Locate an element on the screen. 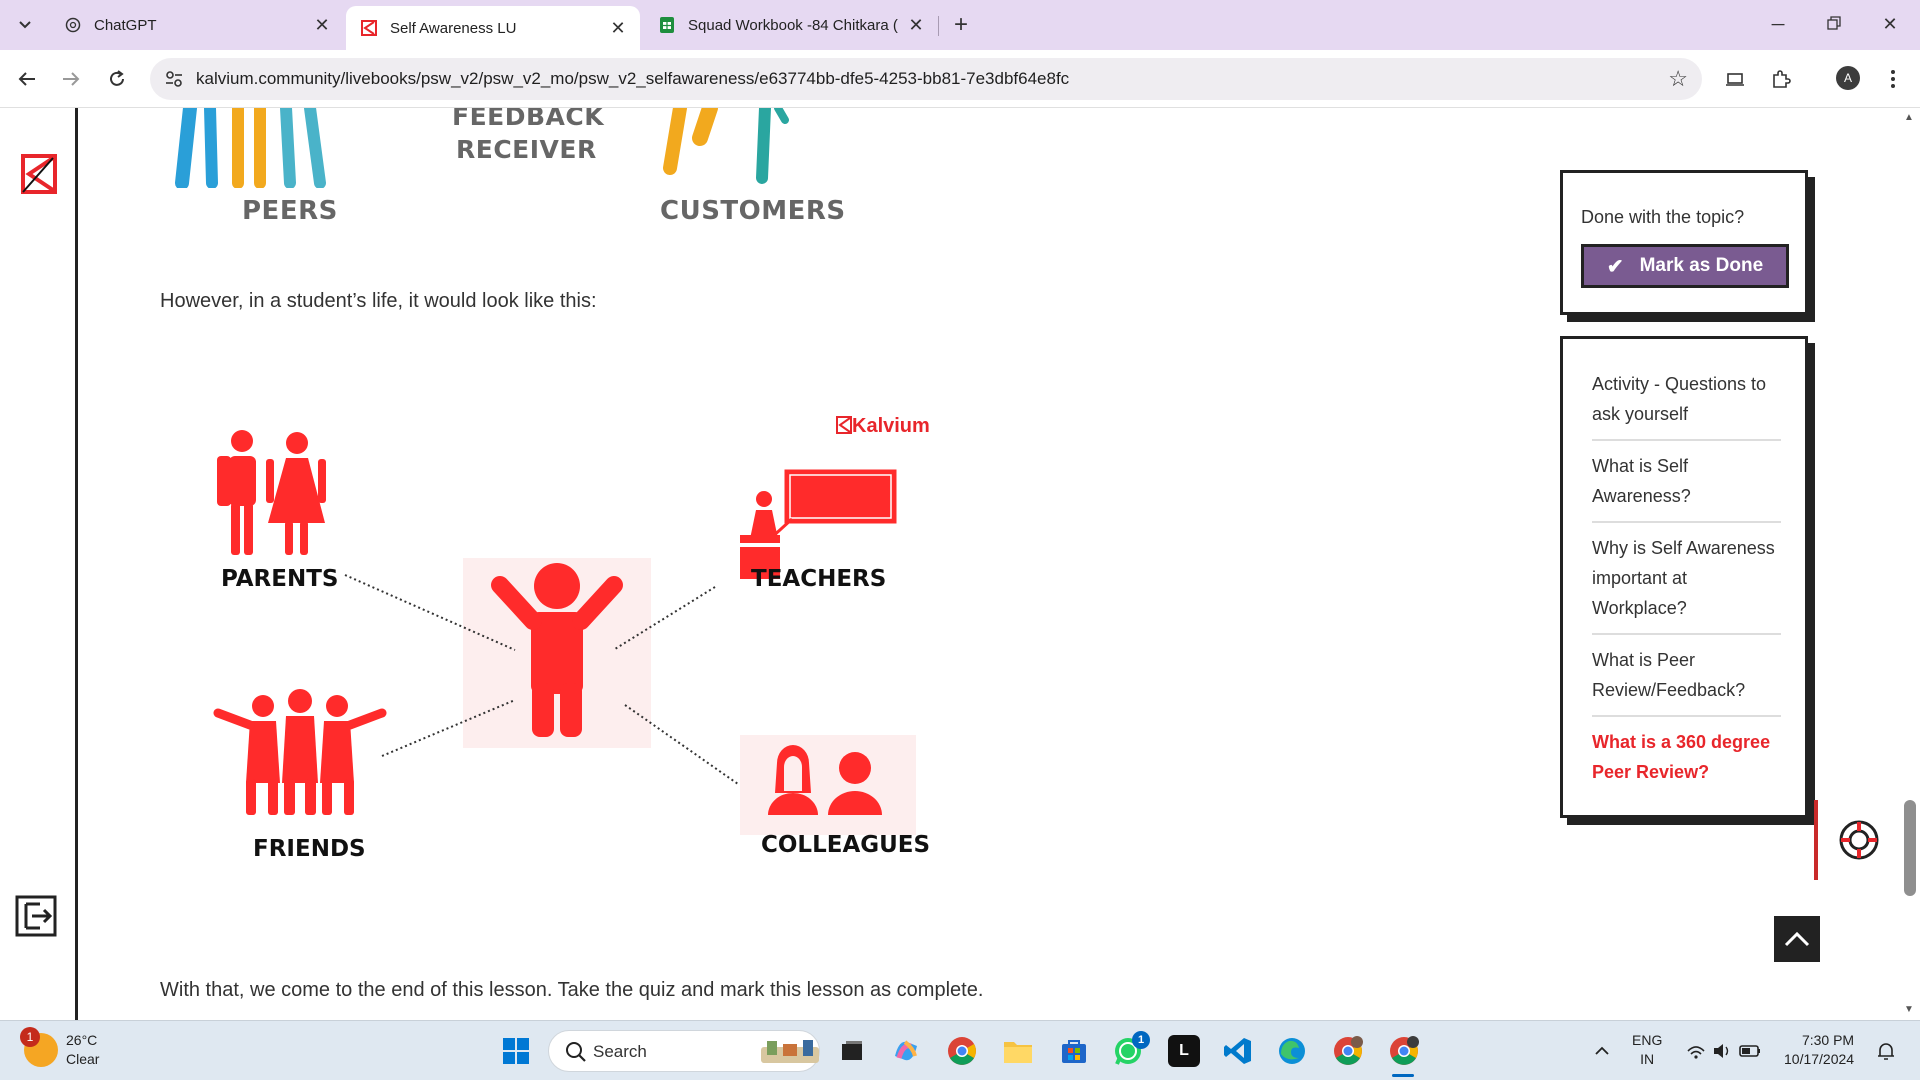  file-explorer-button is located at coordinates (1018, 1051).